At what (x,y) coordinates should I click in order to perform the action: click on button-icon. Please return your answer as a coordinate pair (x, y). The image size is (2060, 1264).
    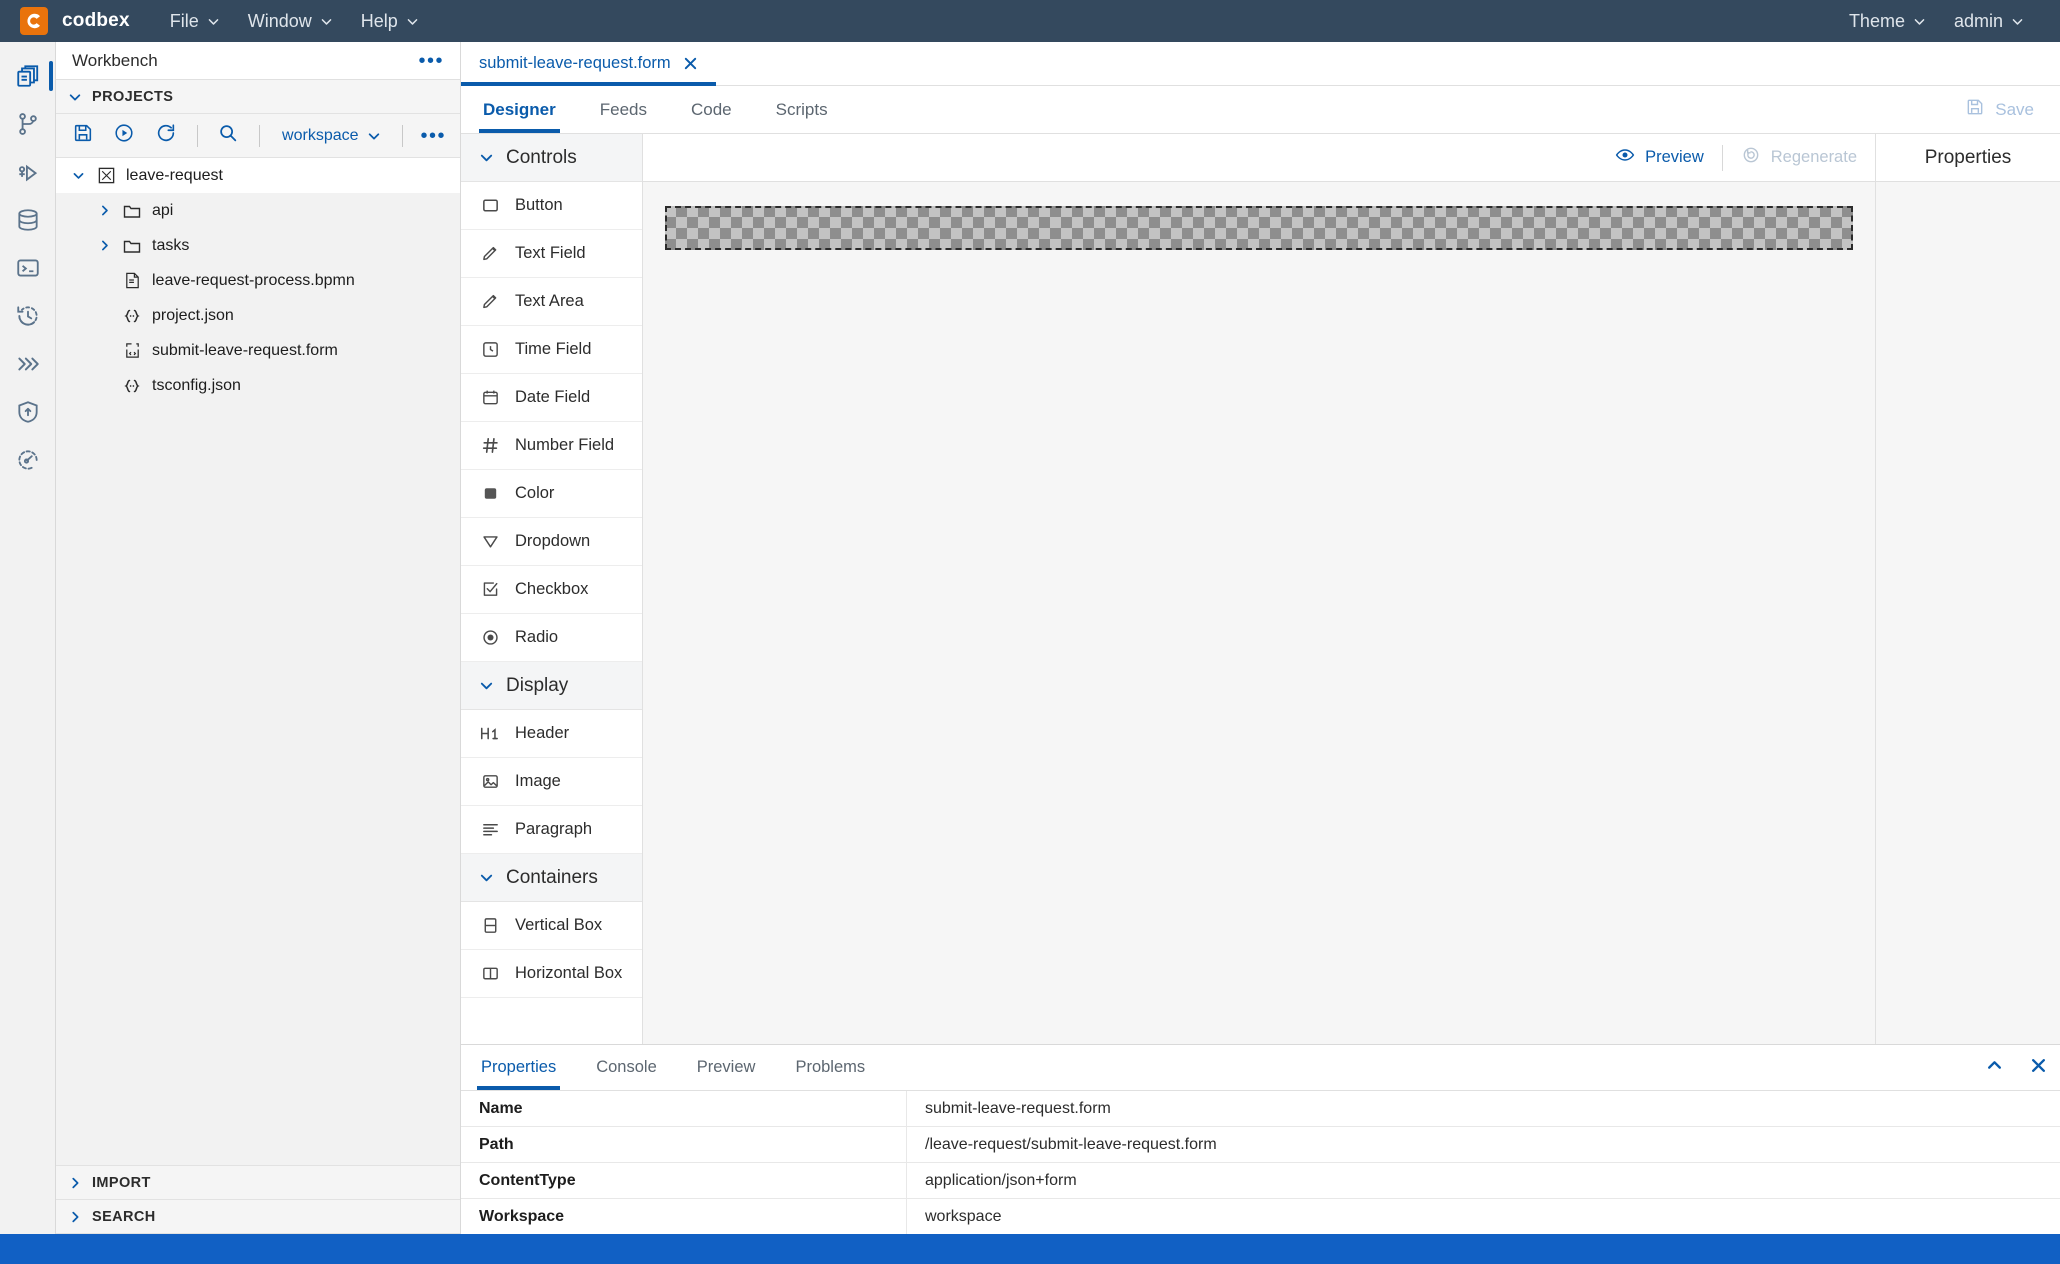
    Looking at the image, I should click on (490, 205).